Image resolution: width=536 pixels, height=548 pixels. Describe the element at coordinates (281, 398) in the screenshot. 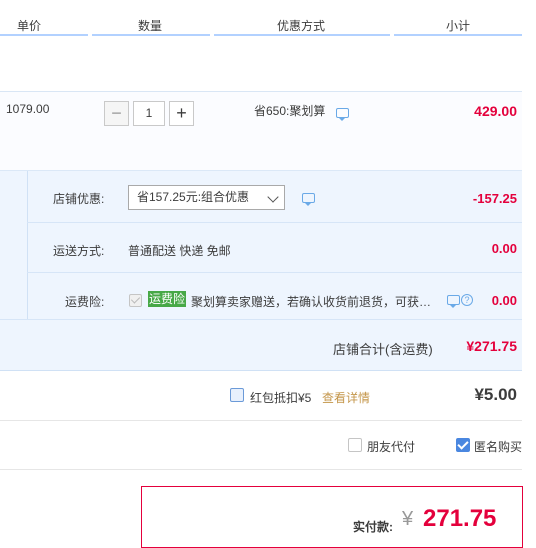

I see `redpacket-label: 红包抵扣¥5` at that location.